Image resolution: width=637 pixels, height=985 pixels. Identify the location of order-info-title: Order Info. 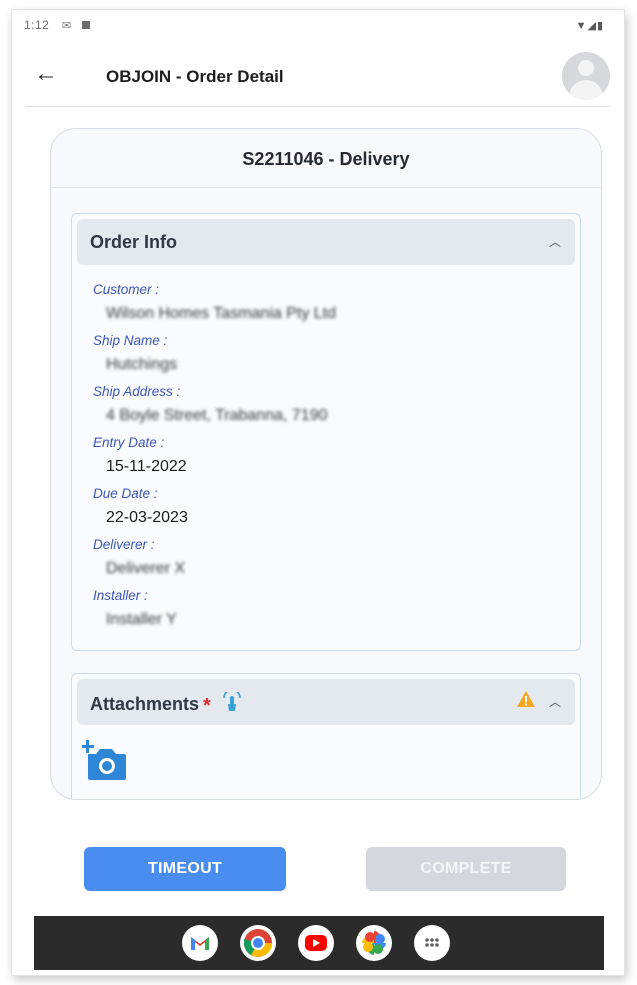
(134, 242).